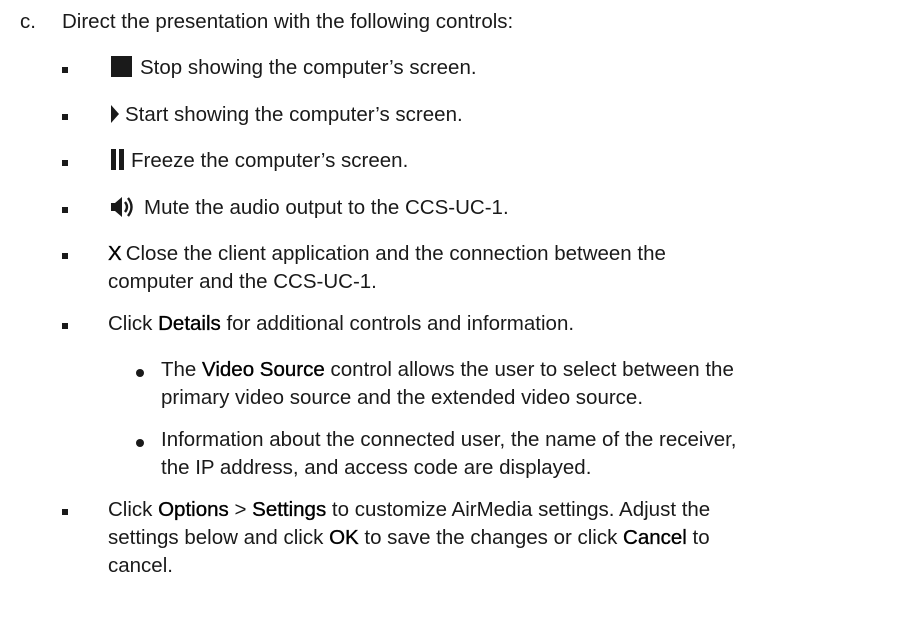 Image resolution: width=897 pixels, height=625 pixels. Describe the element at coordinates (219, 537) in the screenshot. I see `options-line2-before: settings below and click` at that location.